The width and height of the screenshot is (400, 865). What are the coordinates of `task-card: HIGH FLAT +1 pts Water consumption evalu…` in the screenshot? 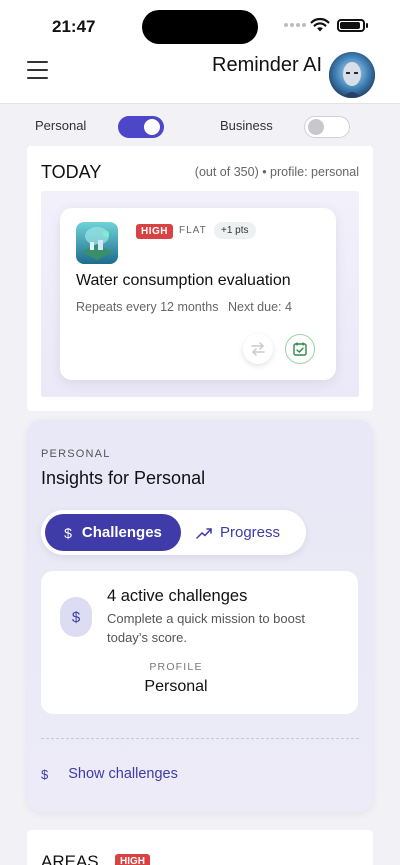 It's located at (198, 294).